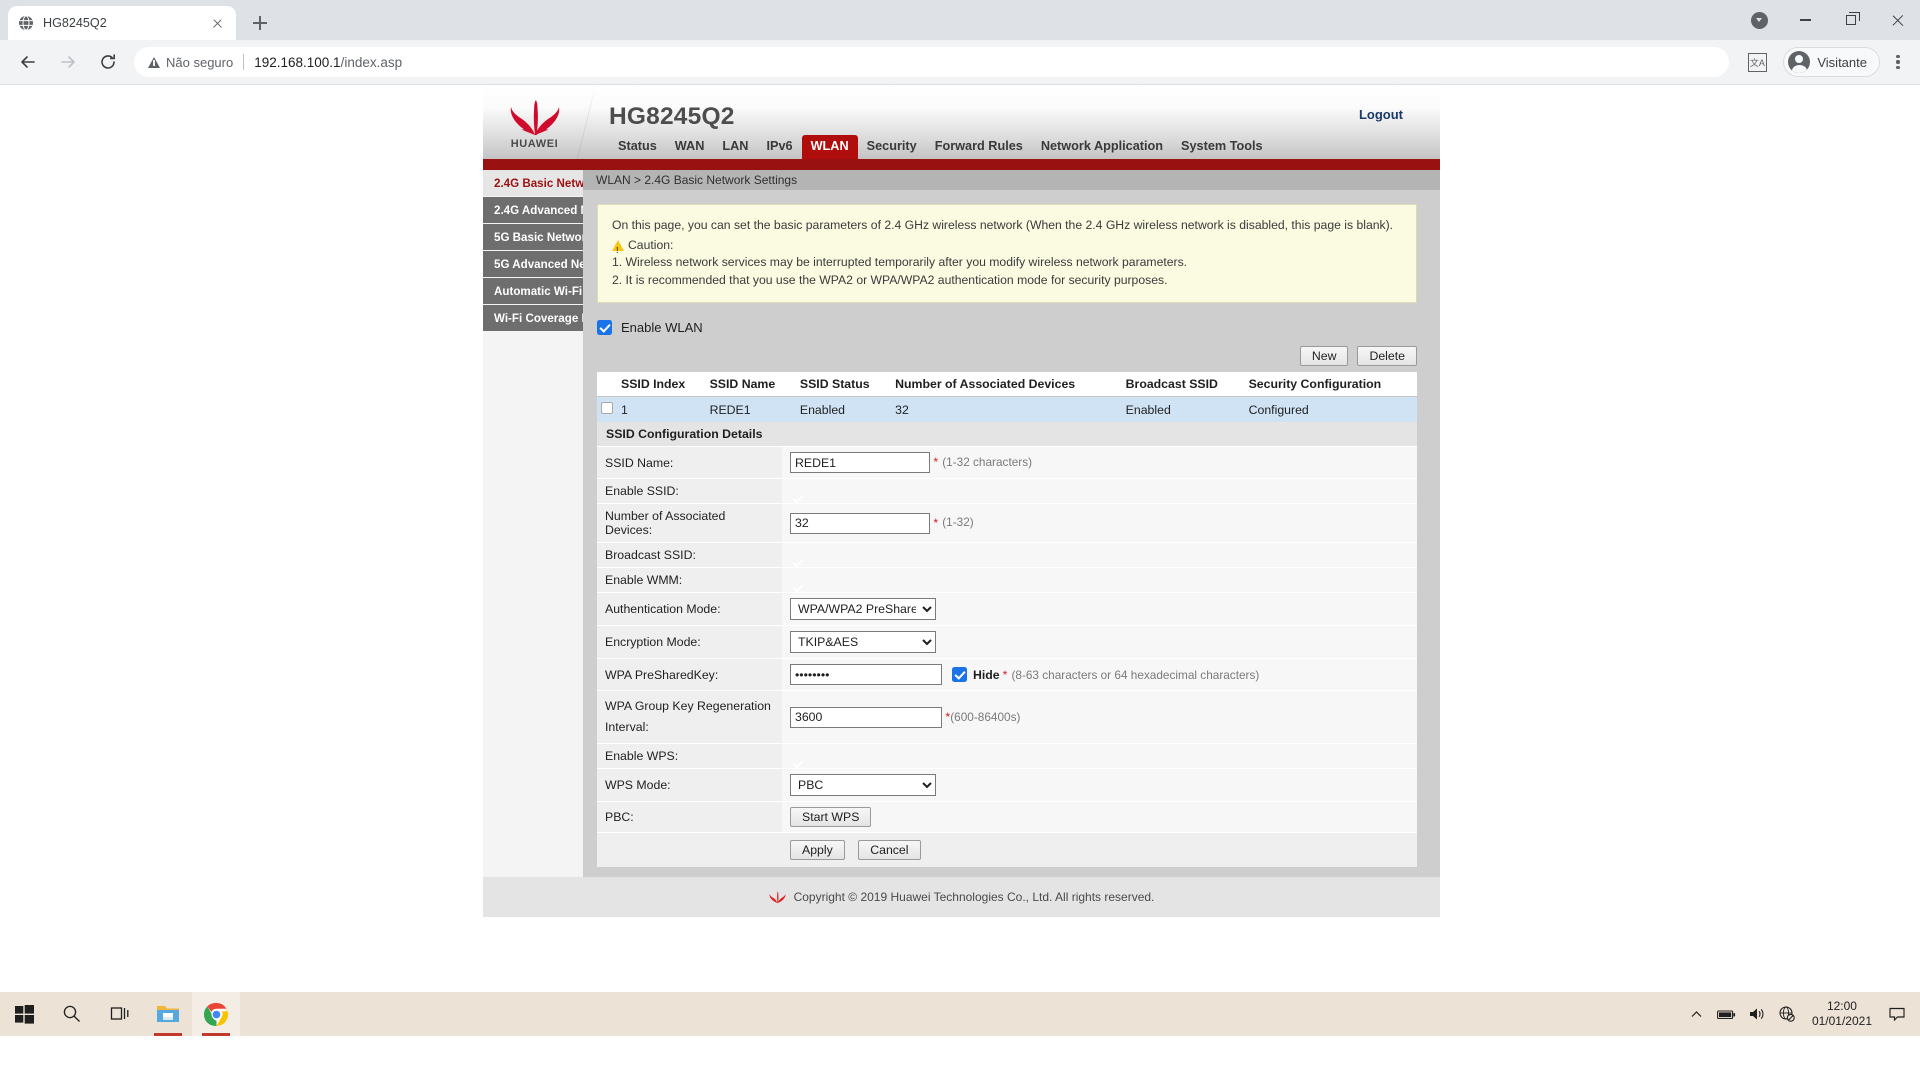  I want to click on windows-icon, so click(24, 1014).